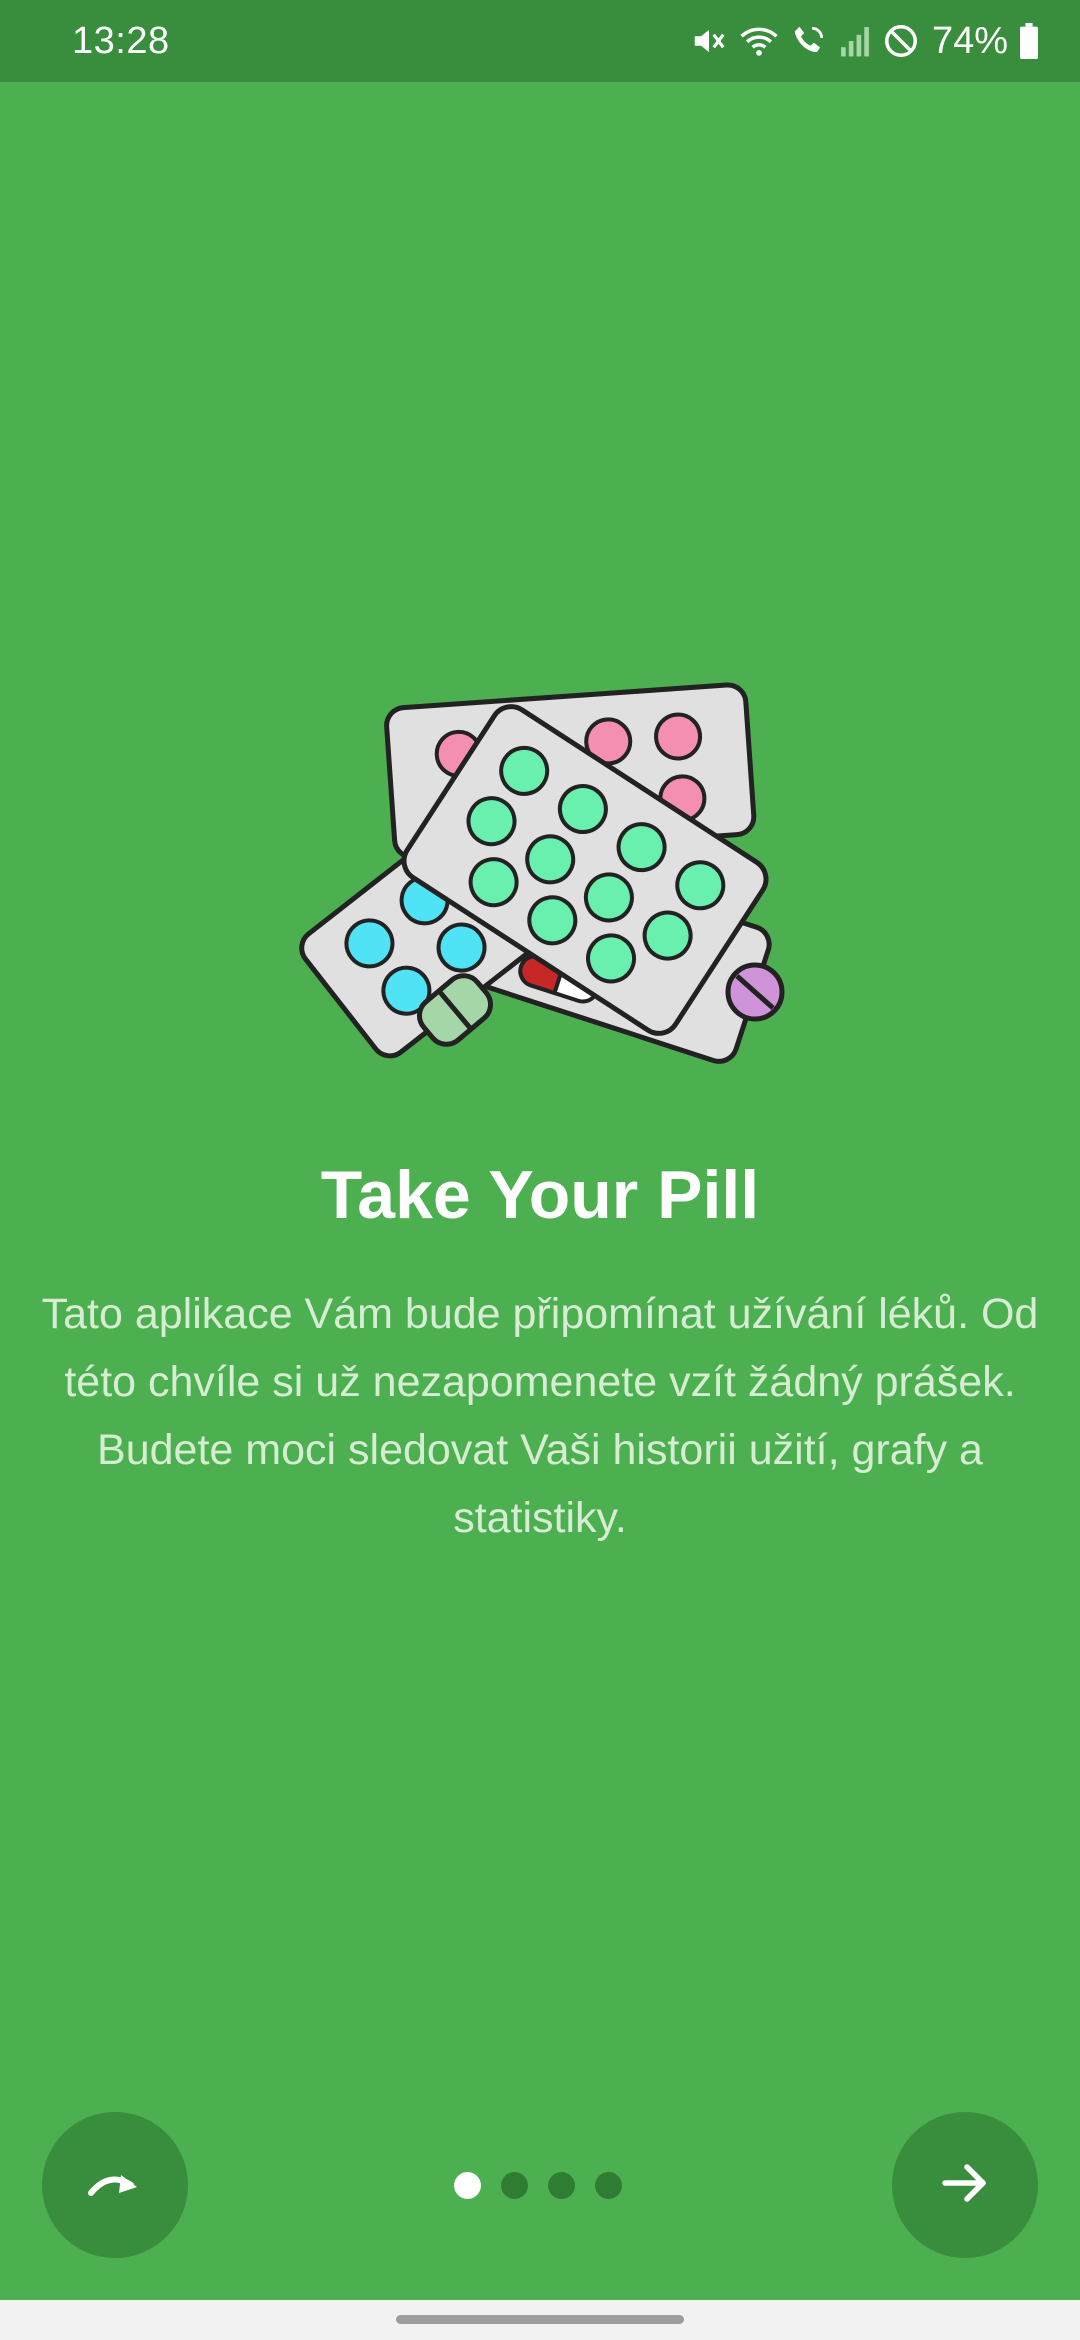 Image resolution: width=1080 pixels, height=2340 pixels. Describe the element at coordinates (540, 41) in the screenshot. I see `status-bar: 13:28 74%` at that location.